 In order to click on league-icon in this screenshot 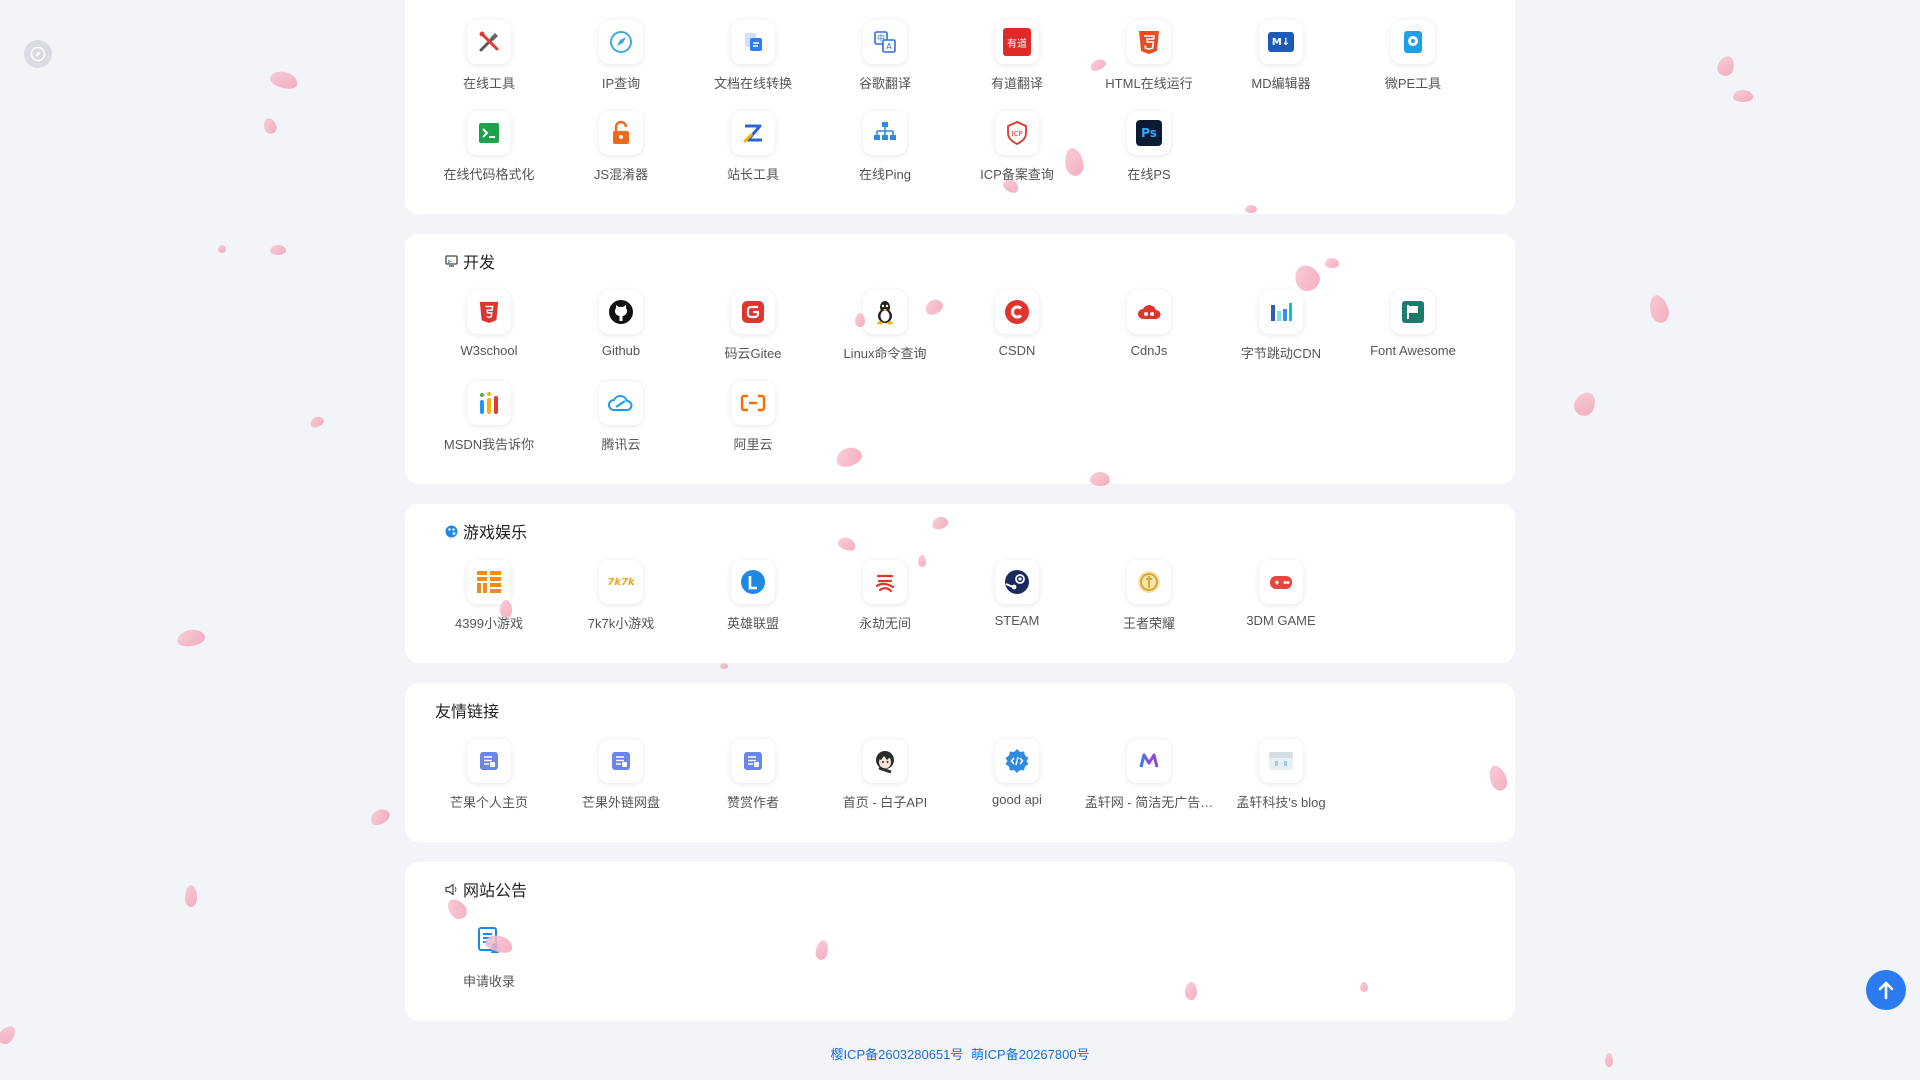, I will do `click(753, 582)`.